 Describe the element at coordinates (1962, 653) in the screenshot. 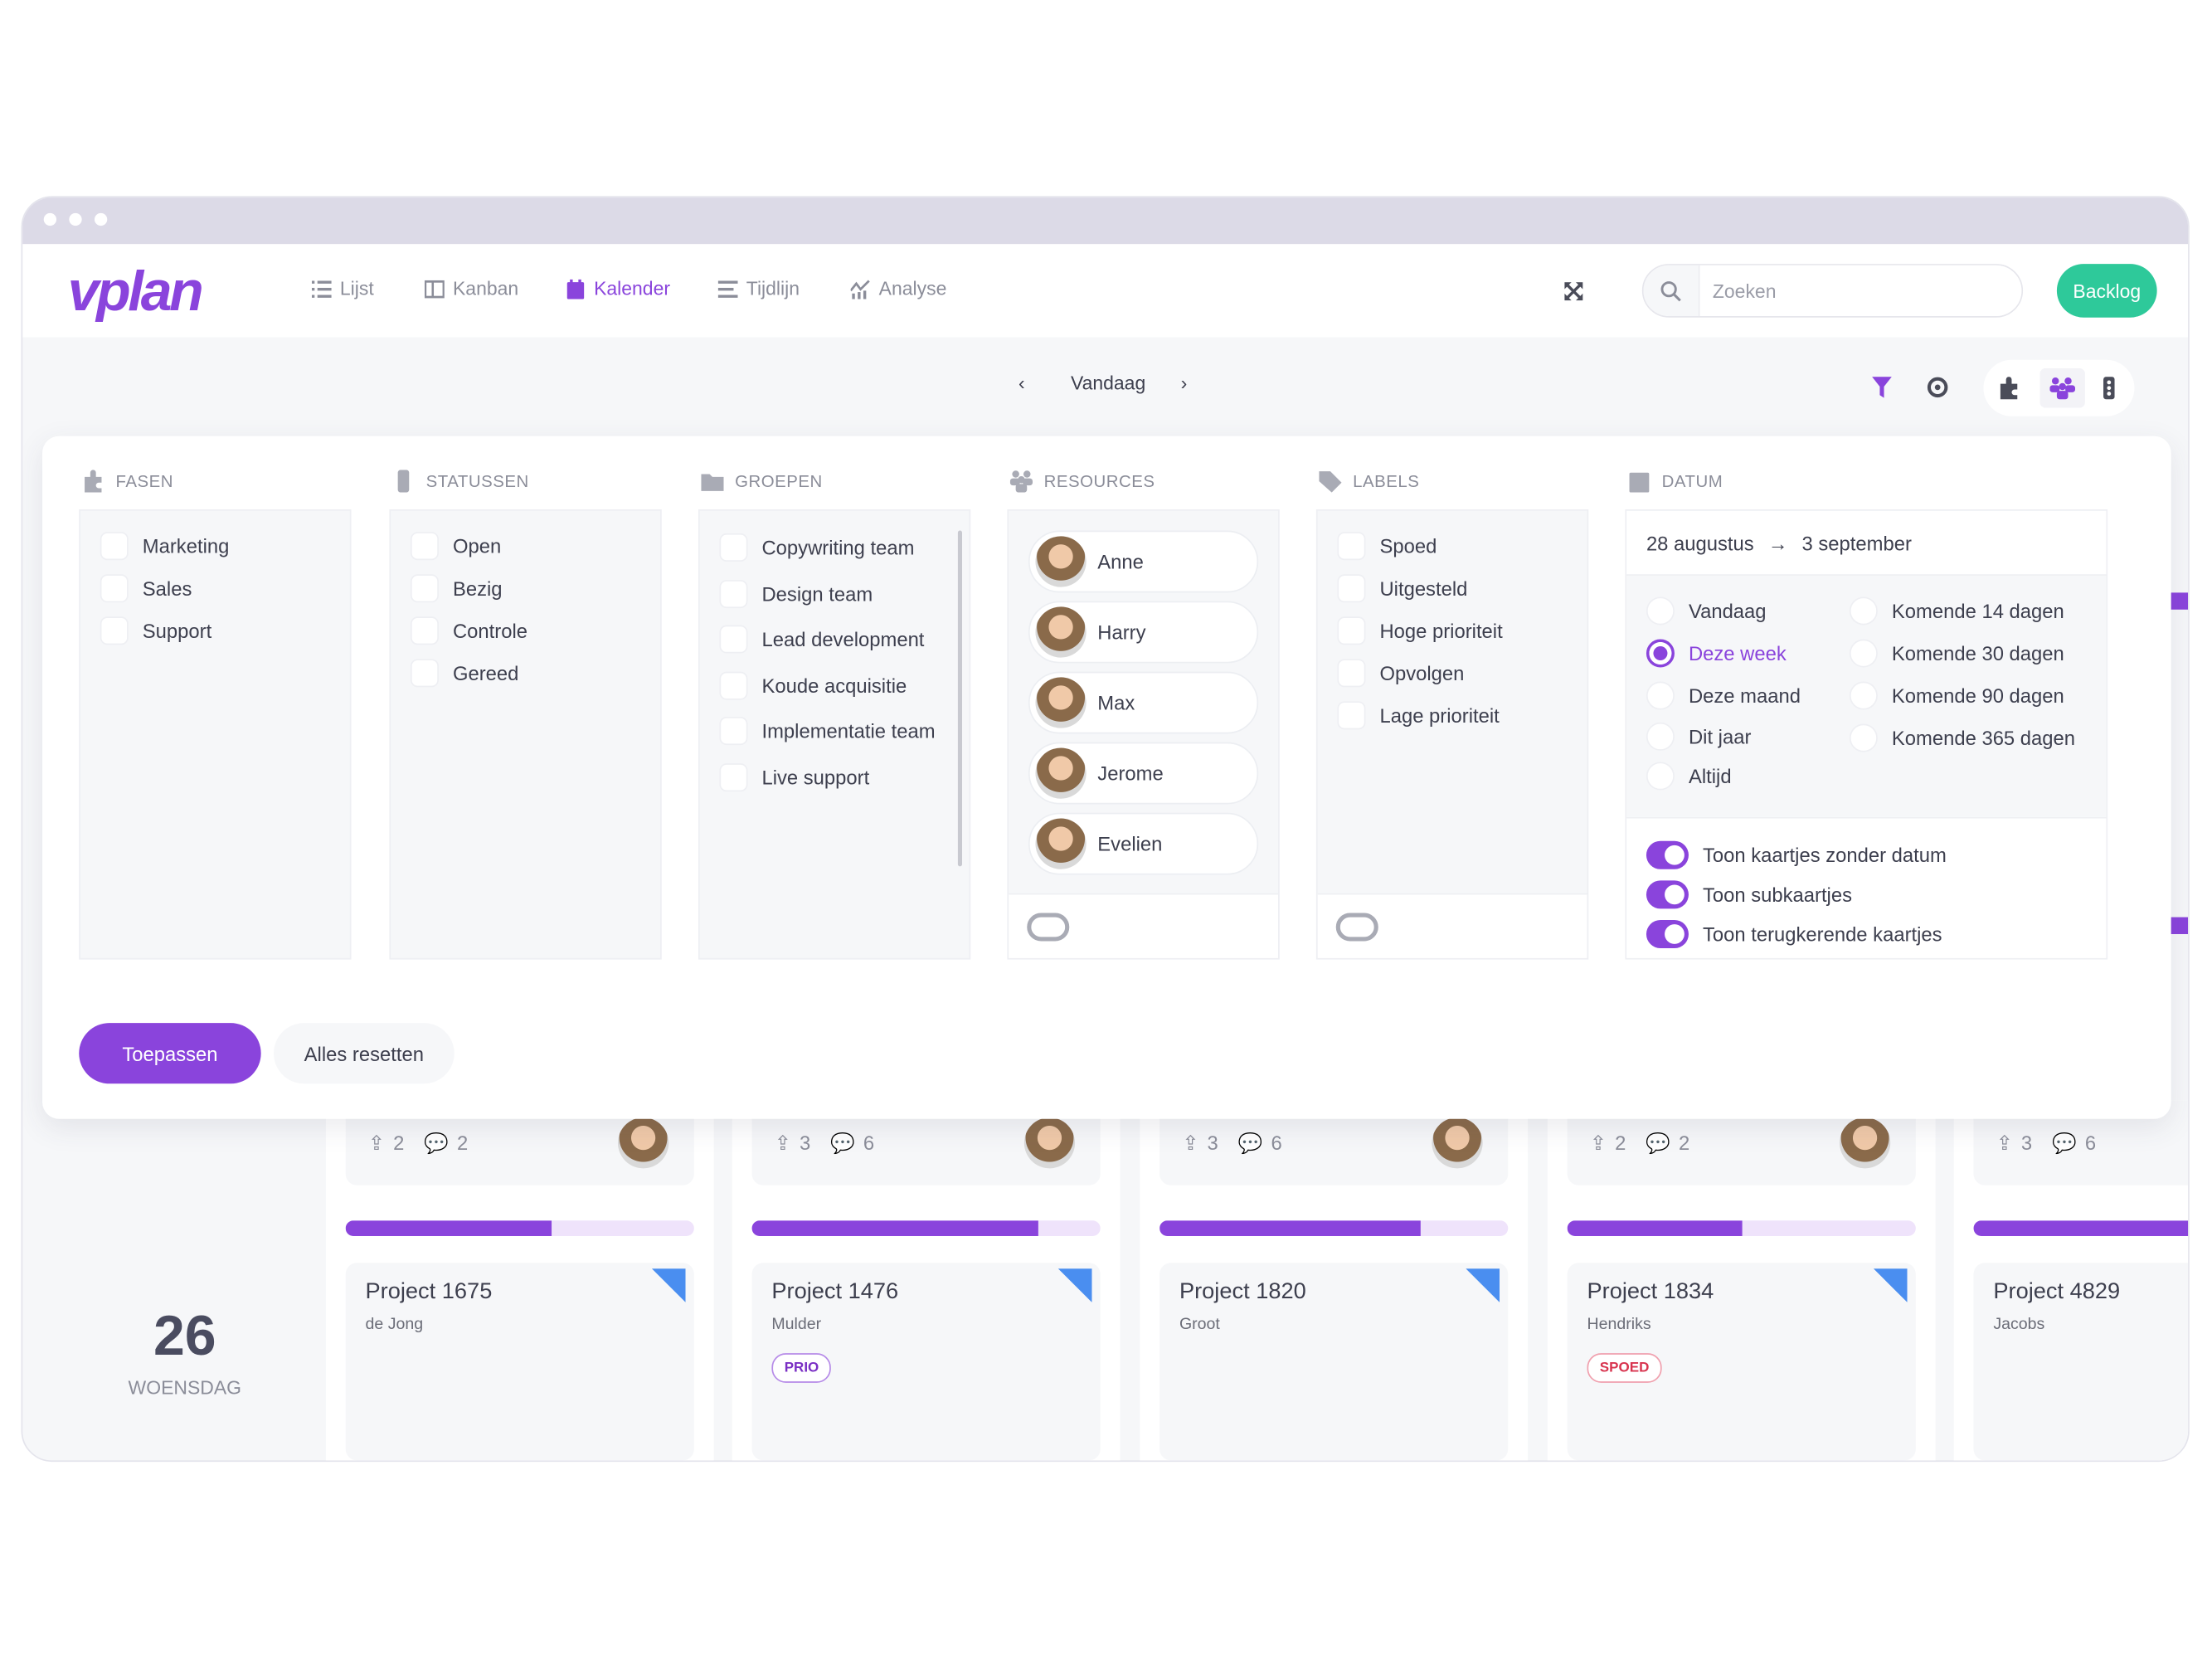

I see `date-option: Komende 30 dagen` at that location.